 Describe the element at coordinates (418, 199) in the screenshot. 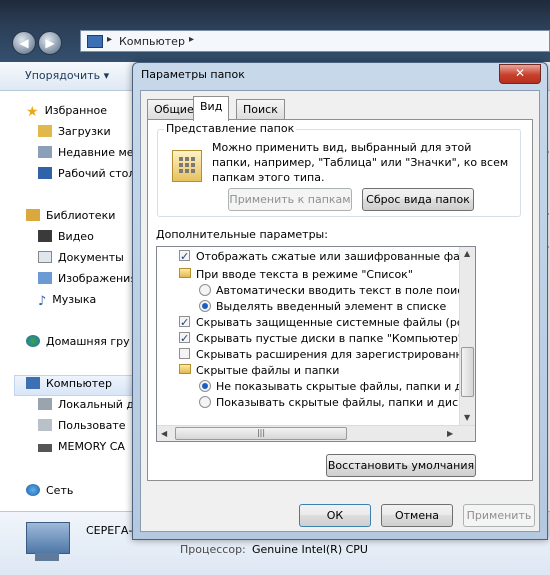

I see `reset-folders-button: Сброс вида папок` at that location.